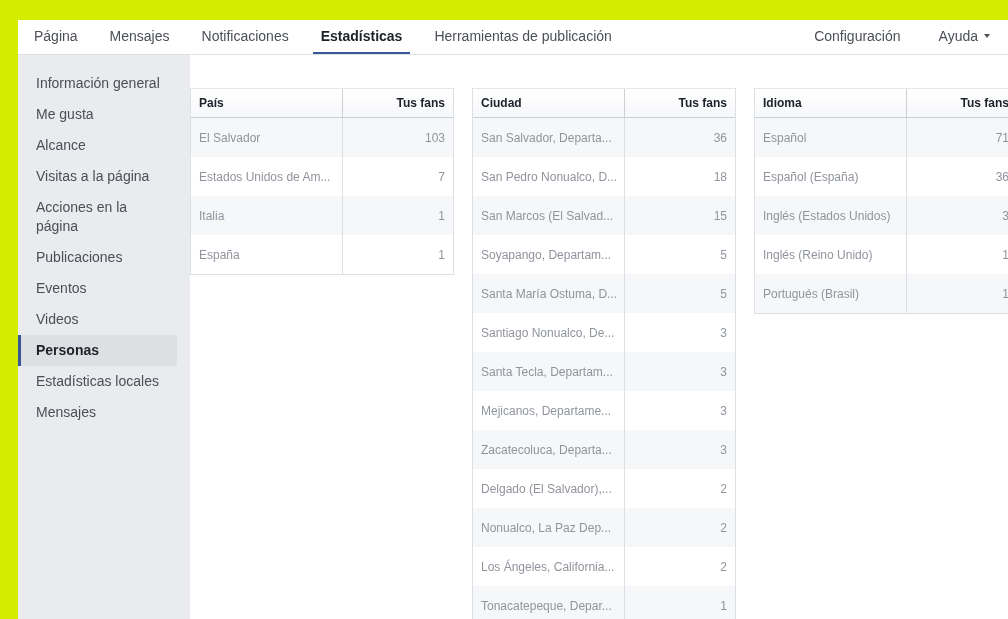 The width and height of the screenshot is (1008, 619). Describe the element at coordinates (97, 412) in the screenshot. I see `sidebar-item: Mensajes` at that location.